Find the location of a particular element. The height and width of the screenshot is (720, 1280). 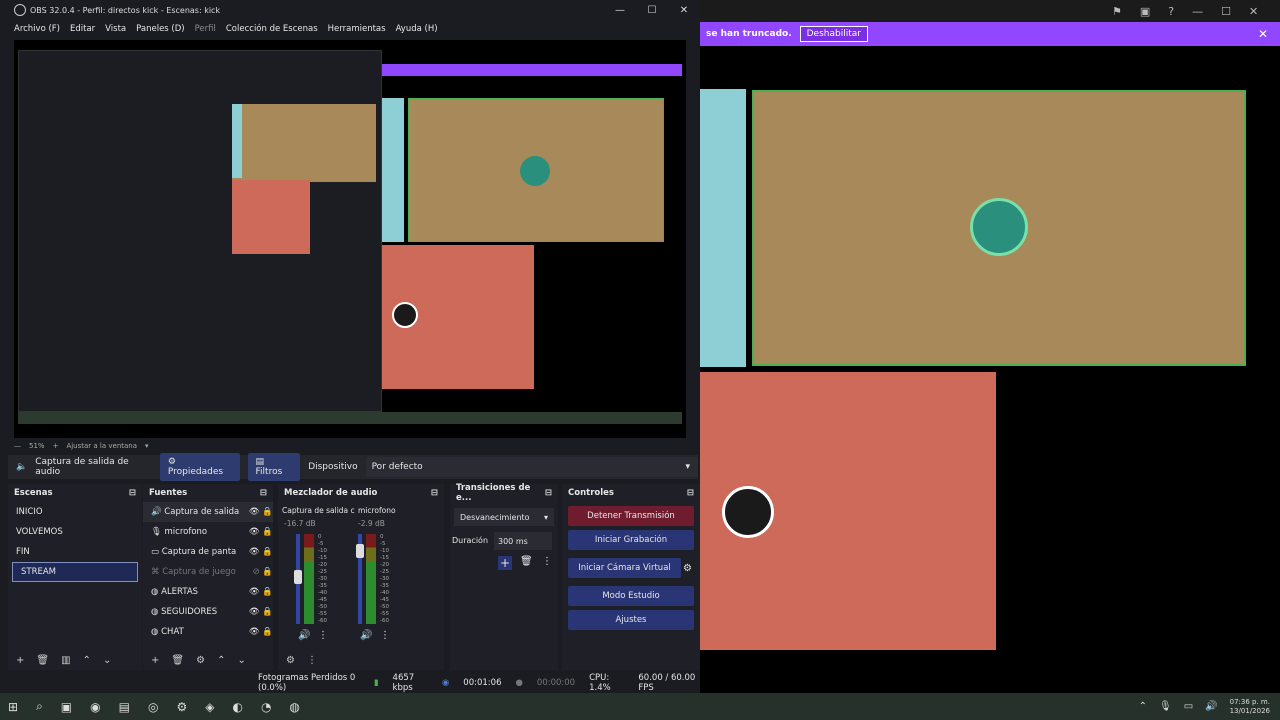

chevron-down-icon: ▾ is located at coordinates (147, 446).